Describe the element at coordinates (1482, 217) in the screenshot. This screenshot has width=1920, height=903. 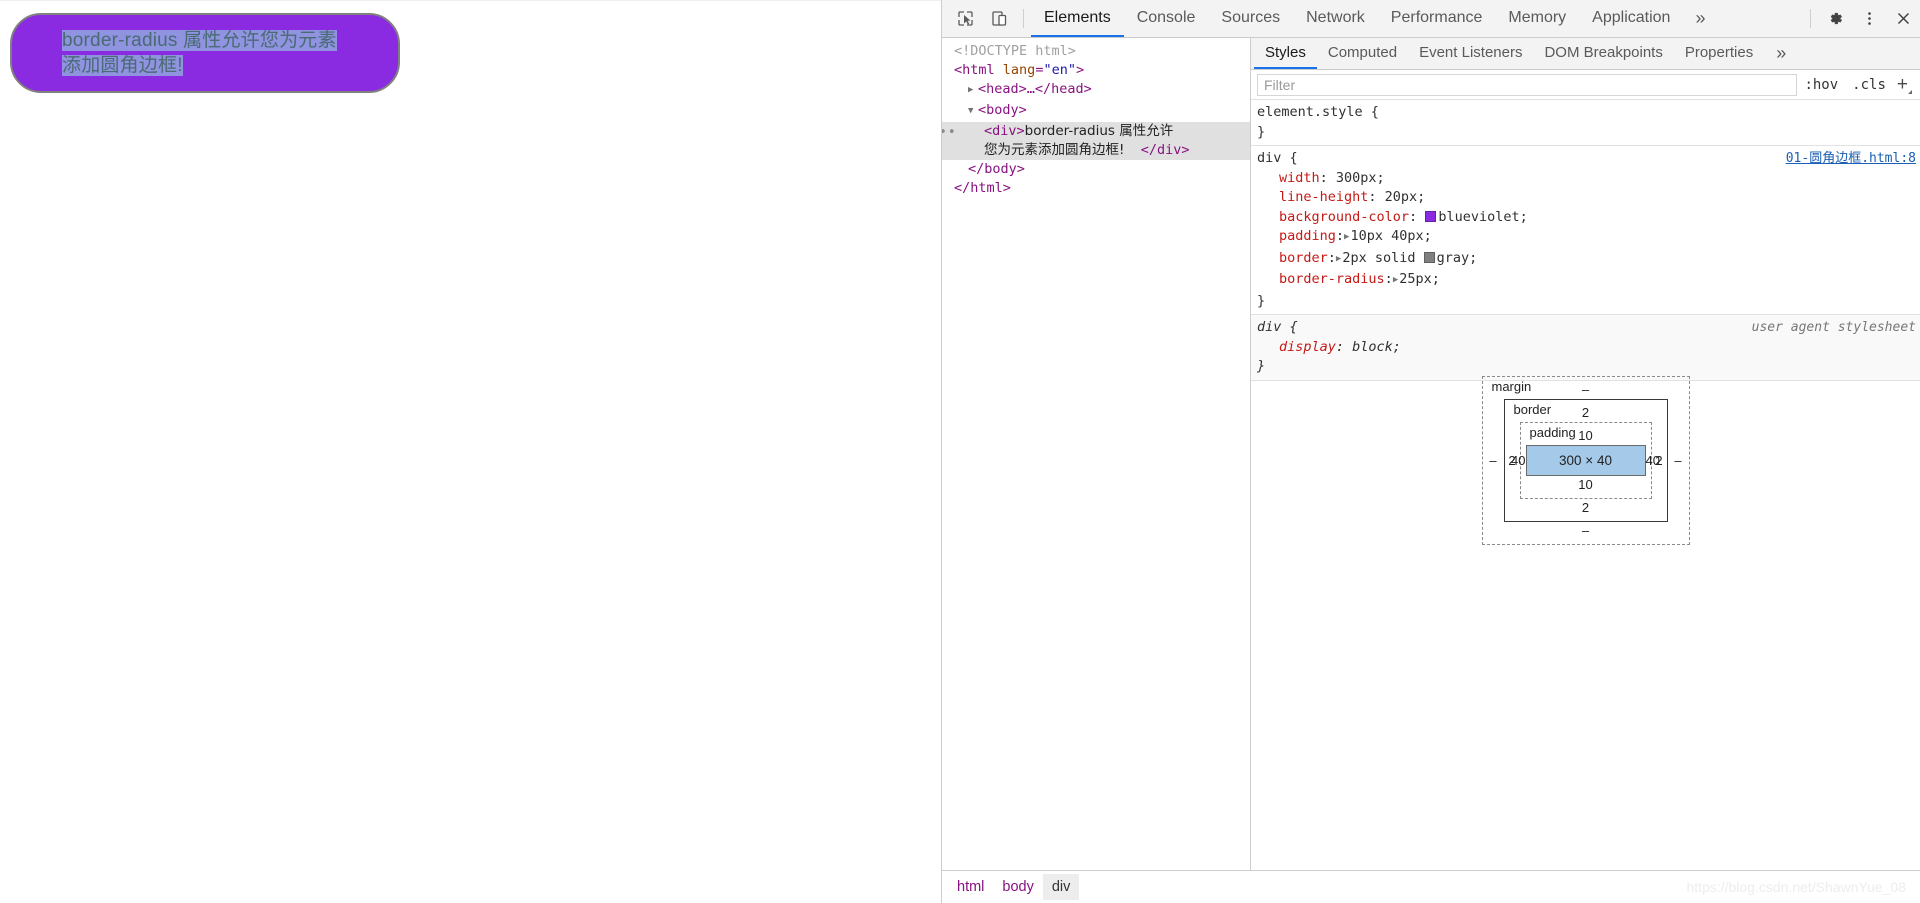
I see `property-value: blueviolet;` at that location.